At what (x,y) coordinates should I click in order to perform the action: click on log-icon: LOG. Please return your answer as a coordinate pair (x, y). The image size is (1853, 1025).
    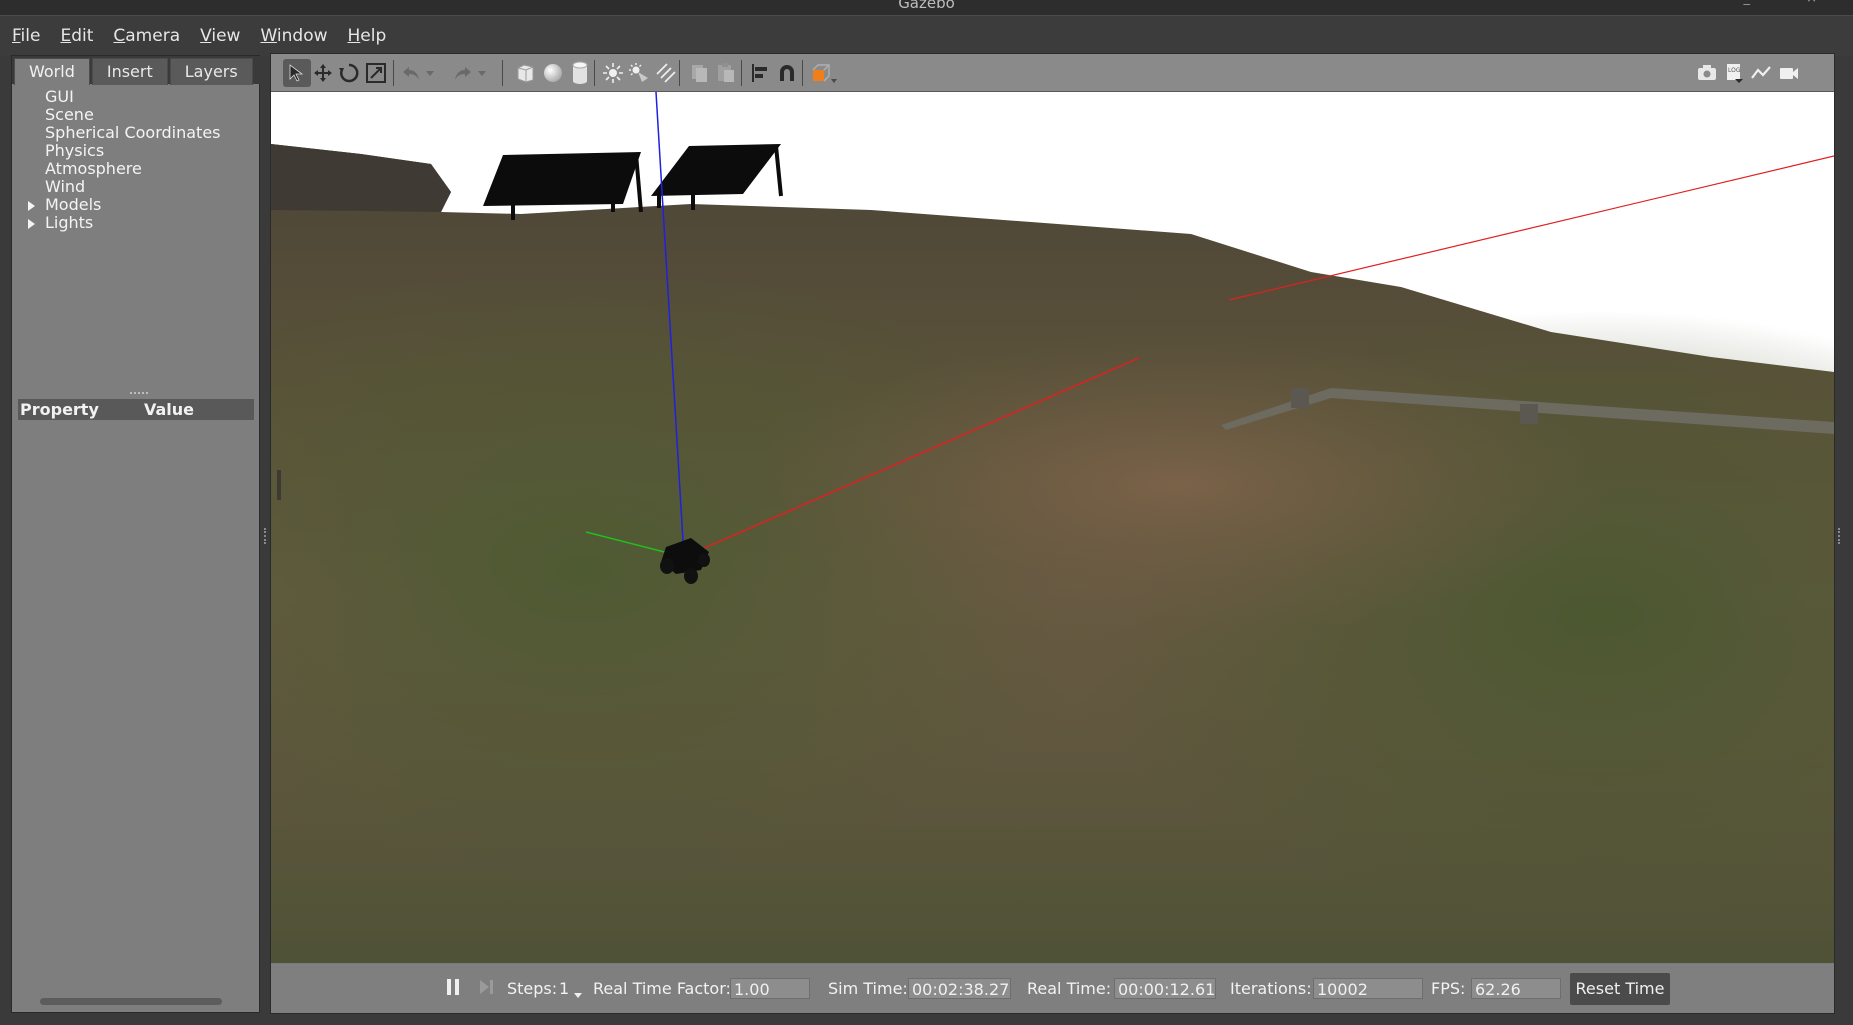
    Looking at the image, I should click on (1734, 73).